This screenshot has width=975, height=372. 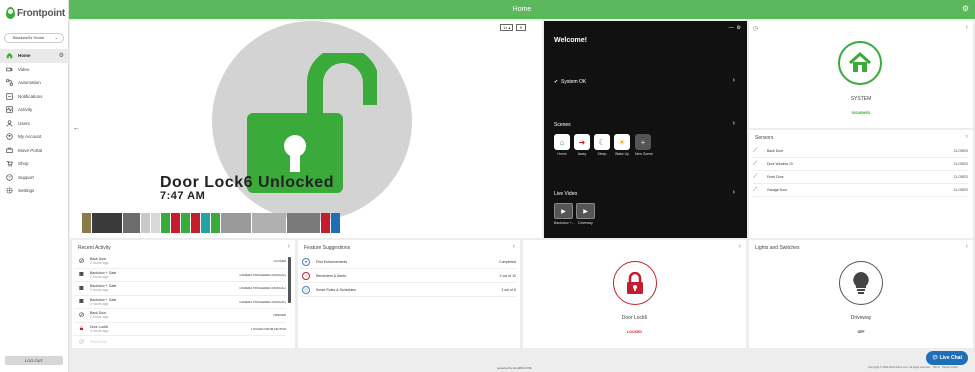 What do you see at coordinates (950, 367) in the screenshot?
I see `privacy-link: Privacy Policy` at bounding box center [950, 367].